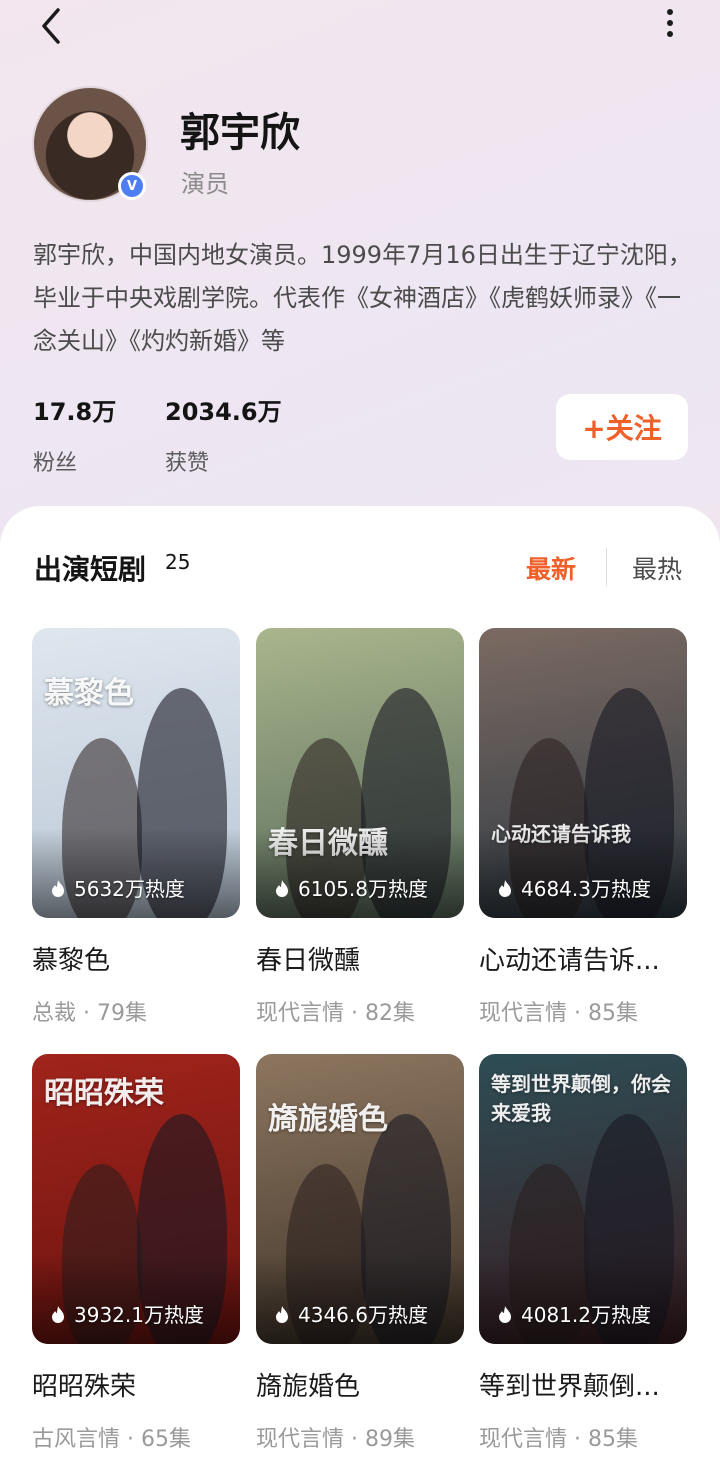  What do you see at coordinates (223, 434) in the screenshot?
I see `likes-stat: 2034.6万 获赞` at bounding box center [223, 434].